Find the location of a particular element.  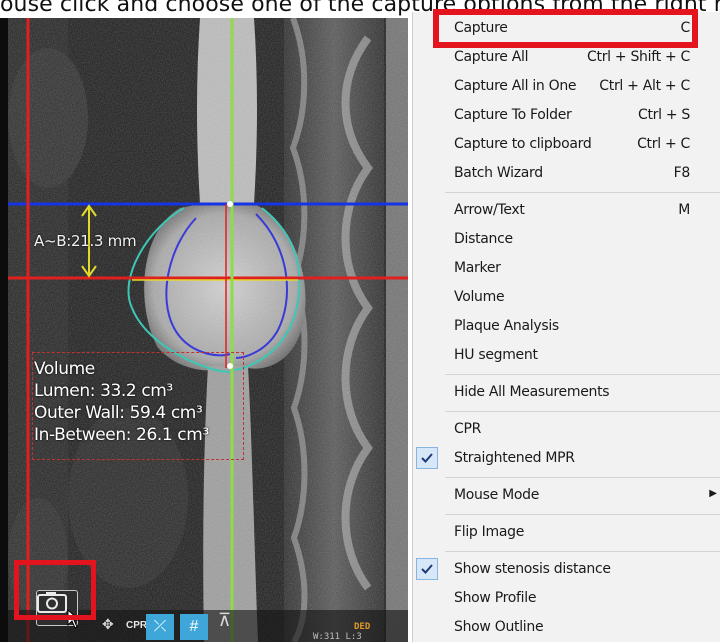

menu-item-show-stenosis-distance: Show stenosis distance is located at coordinates (566, 570).